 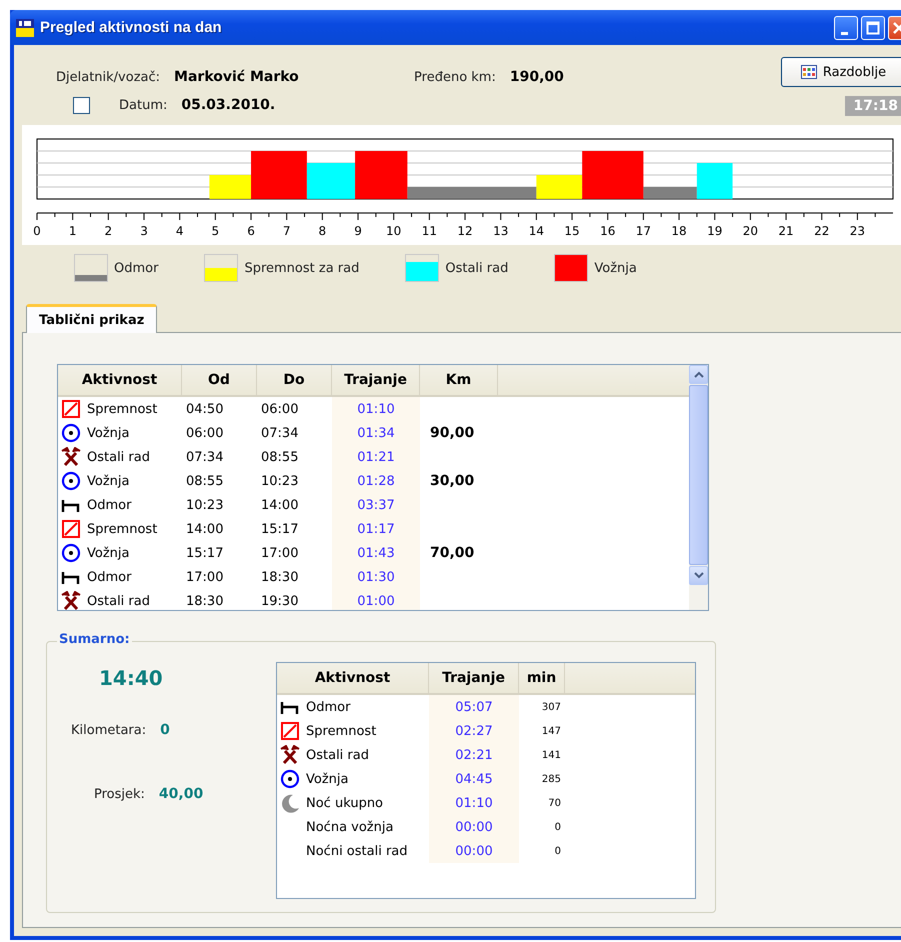 What do you see at coordinates (302, 268) in the screenshot?
I see `legend-label: Spremnost za rad` at bounding box center [302, 268].